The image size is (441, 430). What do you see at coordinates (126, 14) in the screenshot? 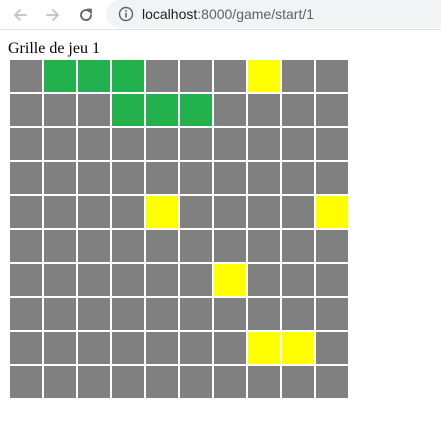
I see `info-icon` at bounding box center [126, 14].